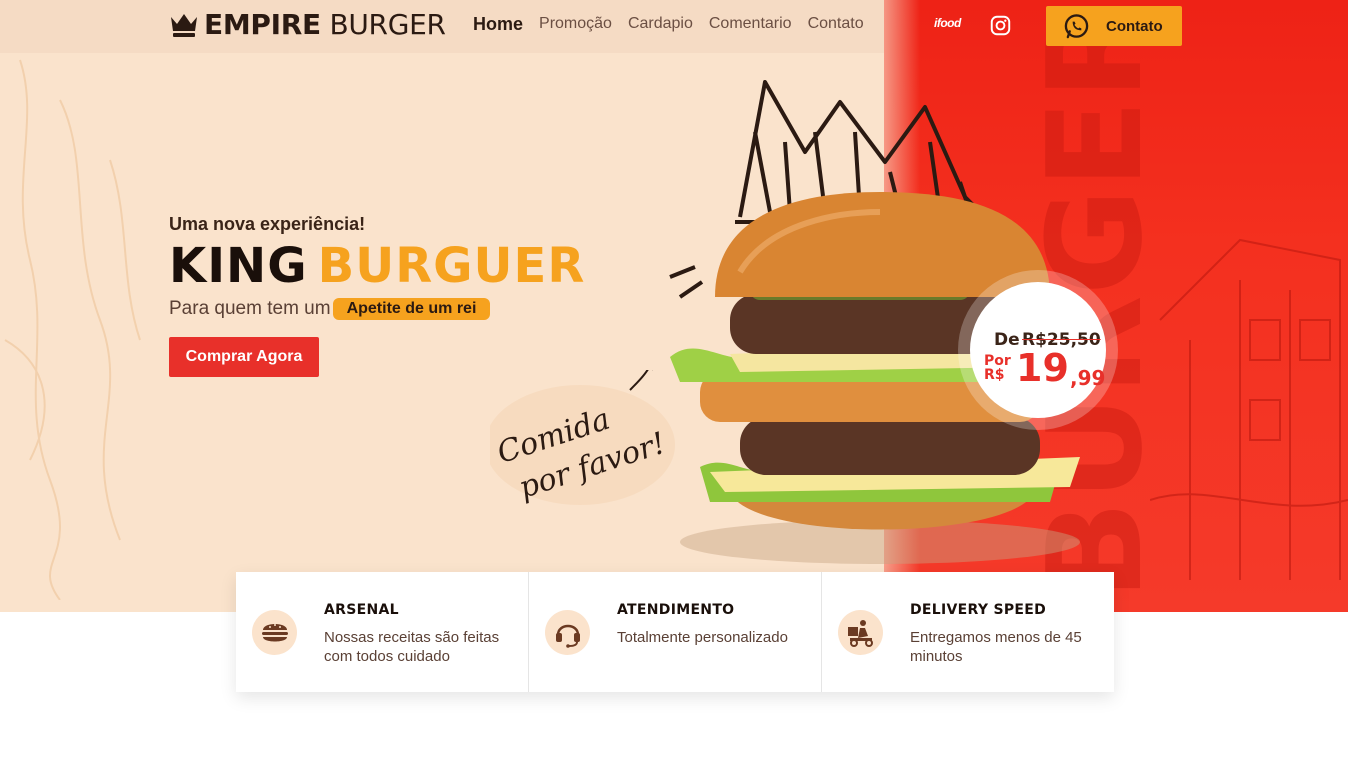  Describe the element at coordinates (750, 25) in the screenshot. I see `nav-comentario: Comentario` at that location.